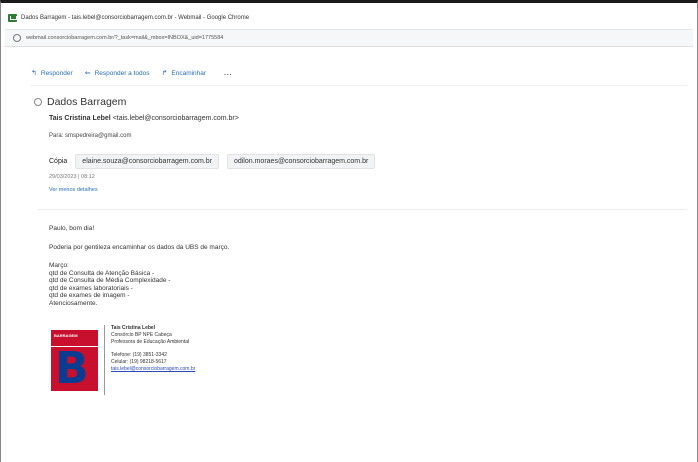 This screenshot has height=462, width=698. I want to click on list-item: qtd de exames laboratoriais -, so click(91, 288).